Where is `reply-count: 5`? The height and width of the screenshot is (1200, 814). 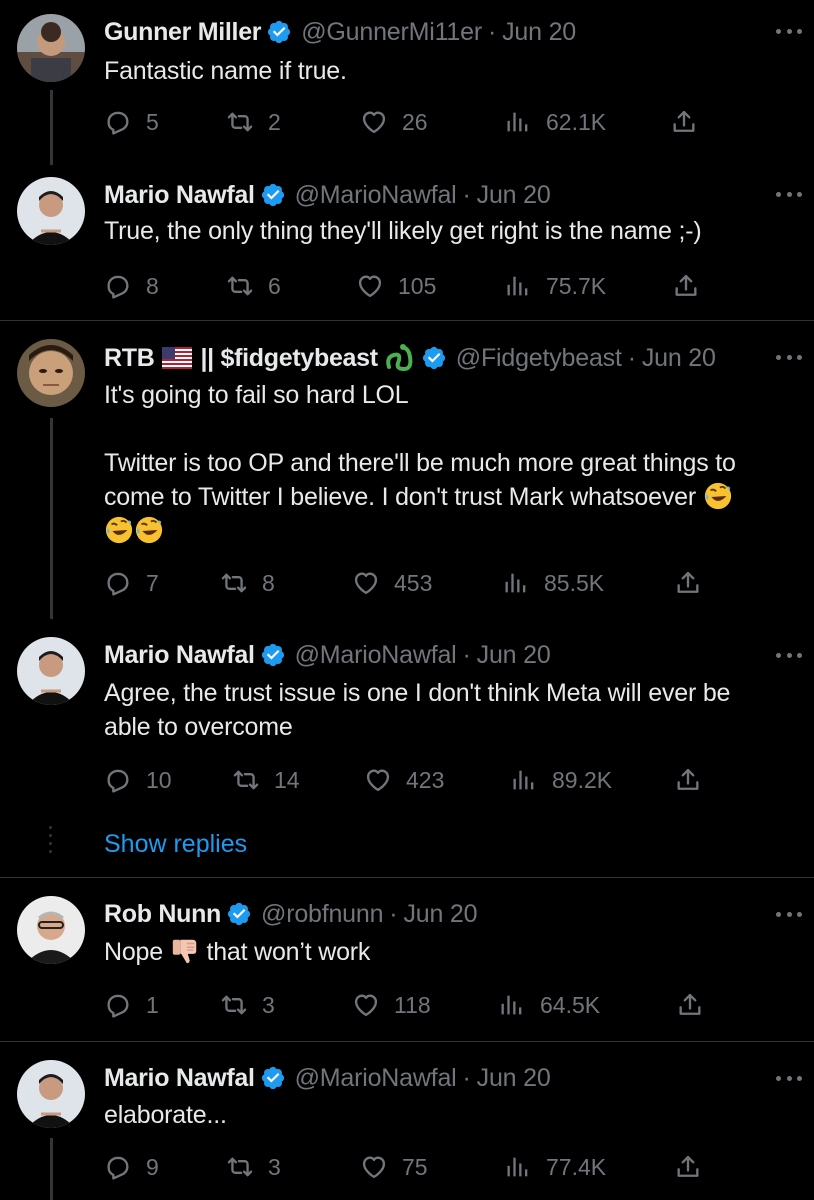 reply-count: 5 is located at coordinates (152, 121).